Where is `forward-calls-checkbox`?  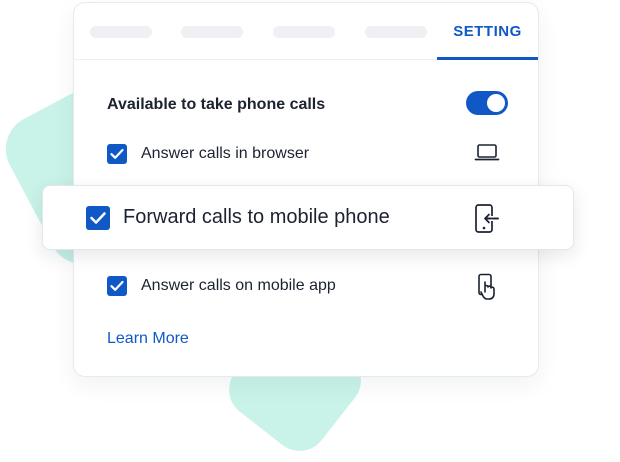
forward-calls-checkbox is located at coordinates (98, 218).